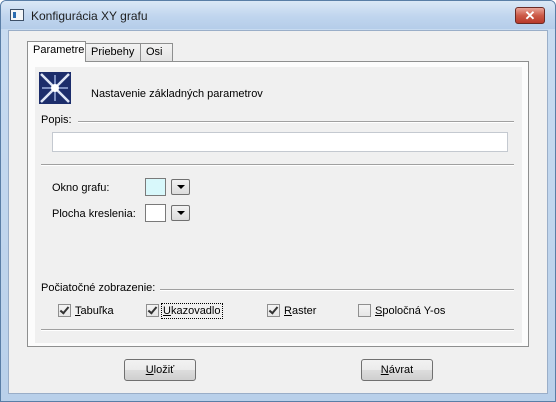 This screenshot has width=556, height=402. I want to click on panel-heading: Nastavenie základných parametrov, so click(177, 94).